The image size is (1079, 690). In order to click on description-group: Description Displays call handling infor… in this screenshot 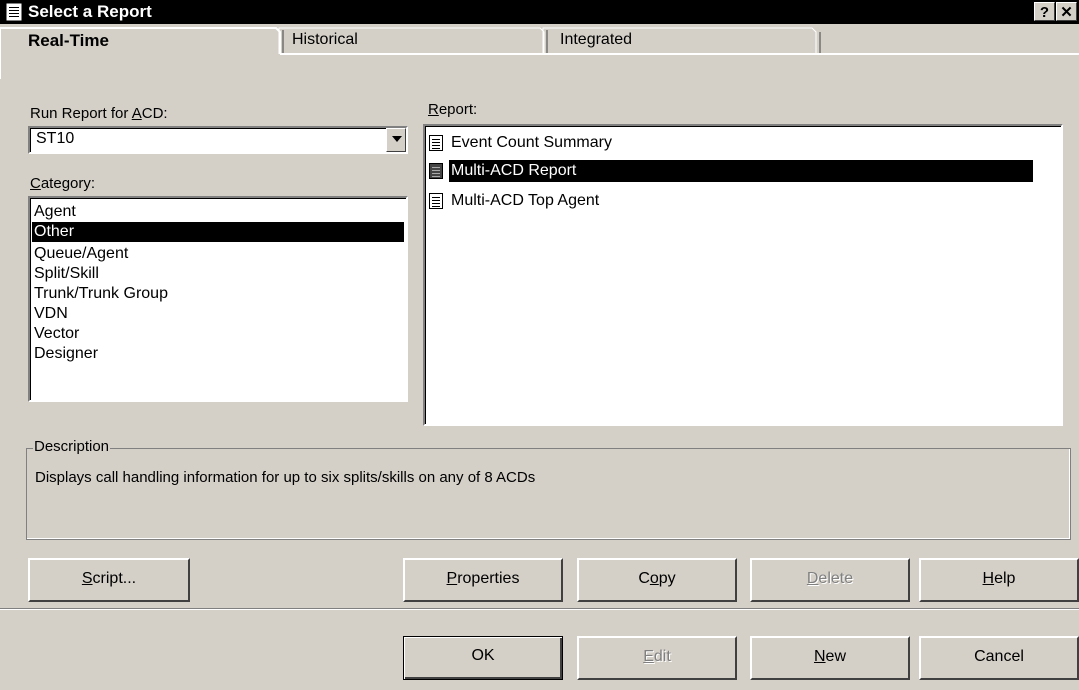, I will do `click(548, 489)`.